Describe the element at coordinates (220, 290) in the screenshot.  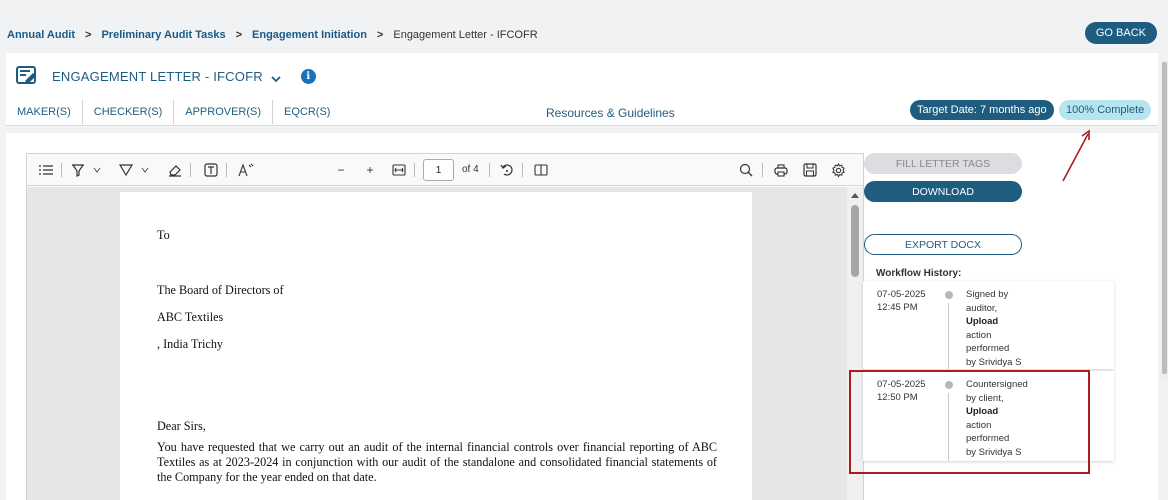
I see `letter-addressee: The Board of Directors of` at that location.